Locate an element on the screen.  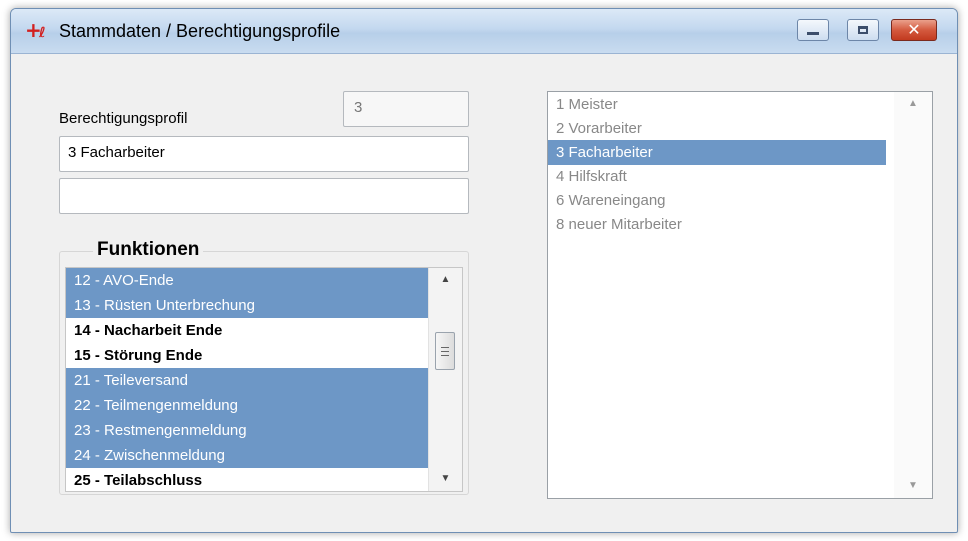
app-logo-icon: + ℓ is located at coordinates (35, 30).